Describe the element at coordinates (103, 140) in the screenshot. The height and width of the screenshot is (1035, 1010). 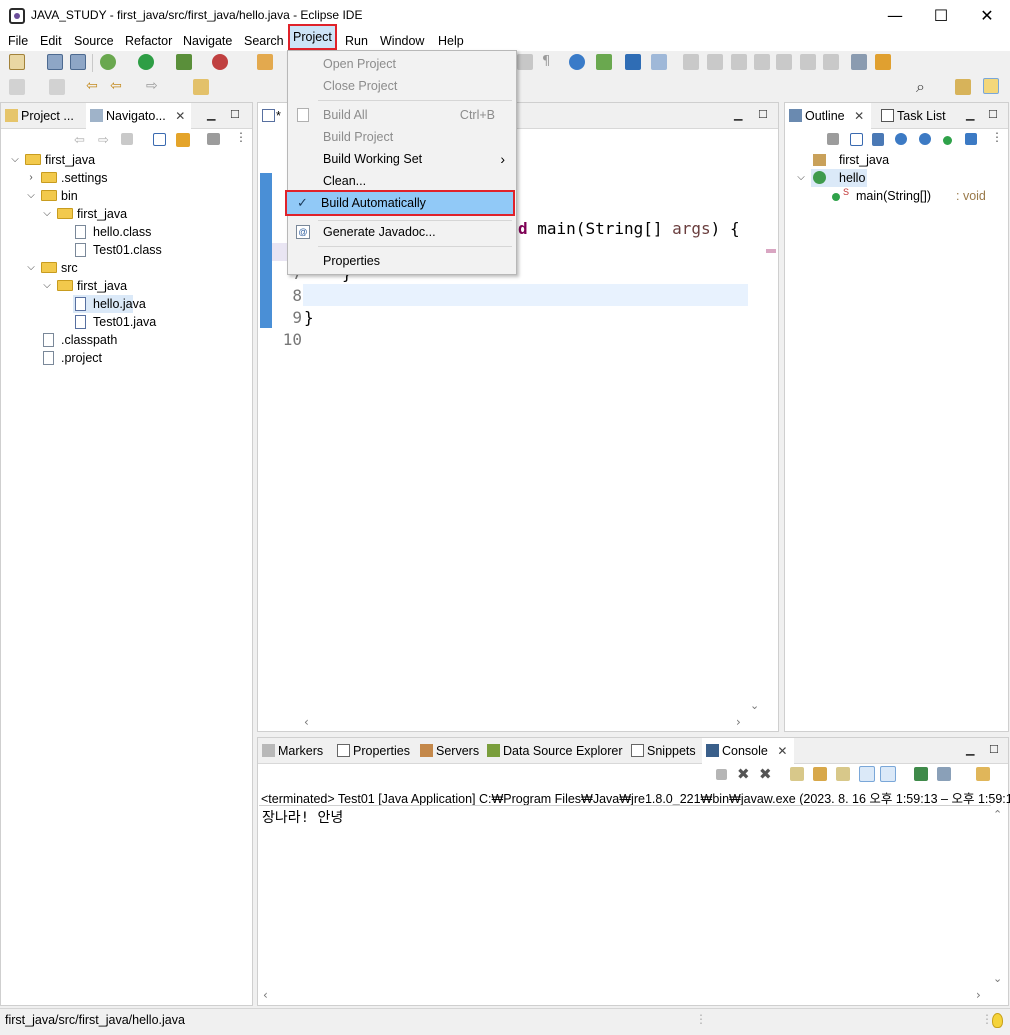
I see `forward-icon: ⇨` at that location.